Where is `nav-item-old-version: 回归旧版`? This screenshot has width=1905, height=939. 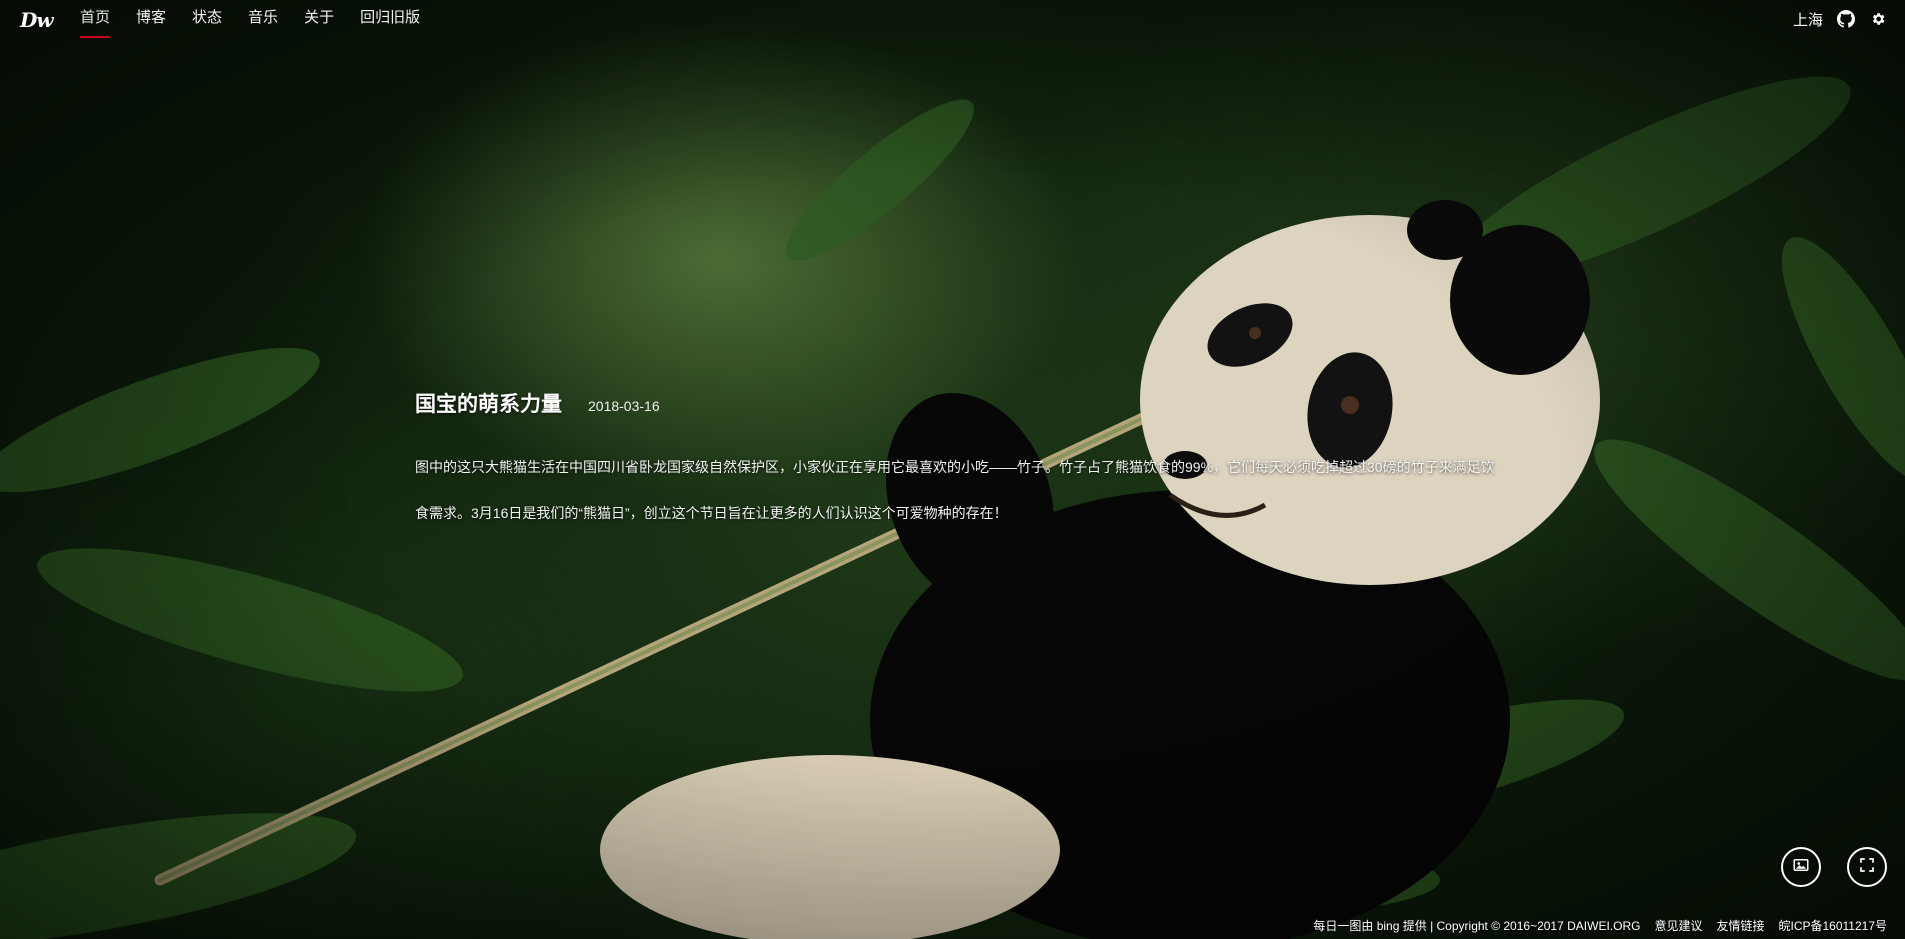 nav-item-old-version: 回归旧版 is located at coordinates (390, 19).